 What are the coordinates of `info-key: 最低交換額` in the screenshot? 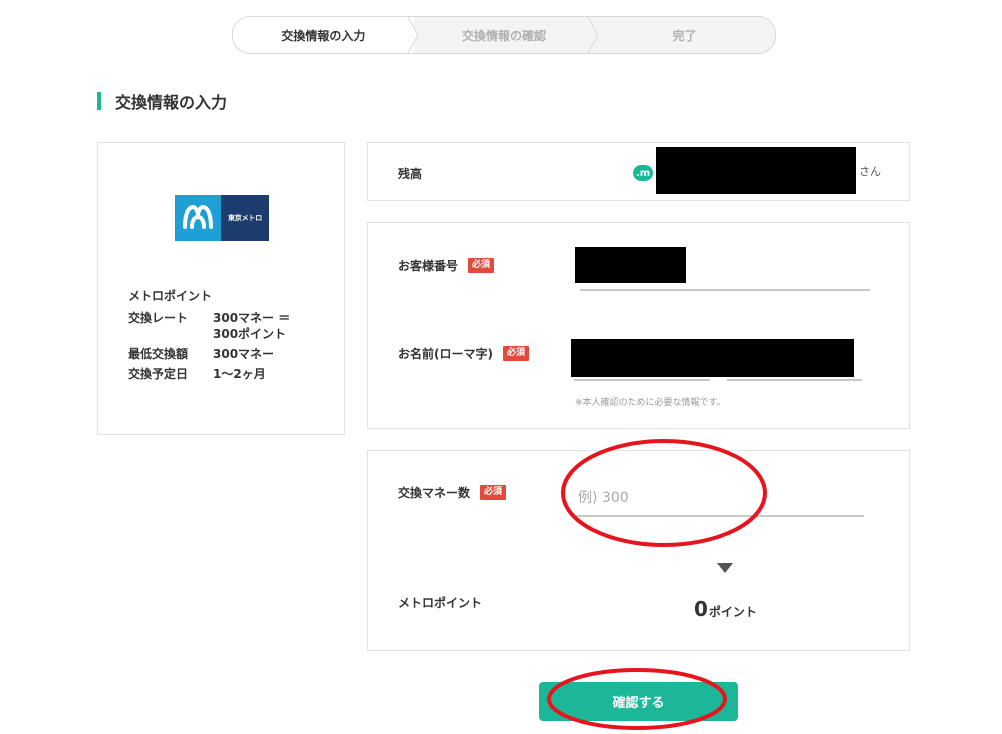 It's located at (158, 354).